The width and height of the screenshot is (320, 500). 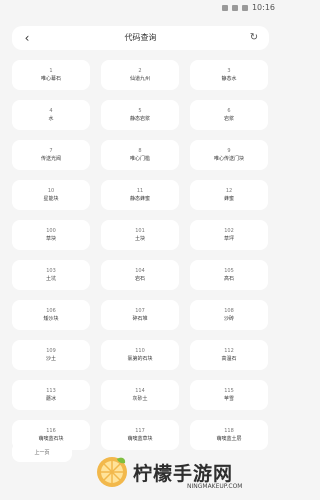 What do you see at coordinates (229, 78) in the screenshot?
I see `code-name: 静态水` at bounding box center [229, 78].